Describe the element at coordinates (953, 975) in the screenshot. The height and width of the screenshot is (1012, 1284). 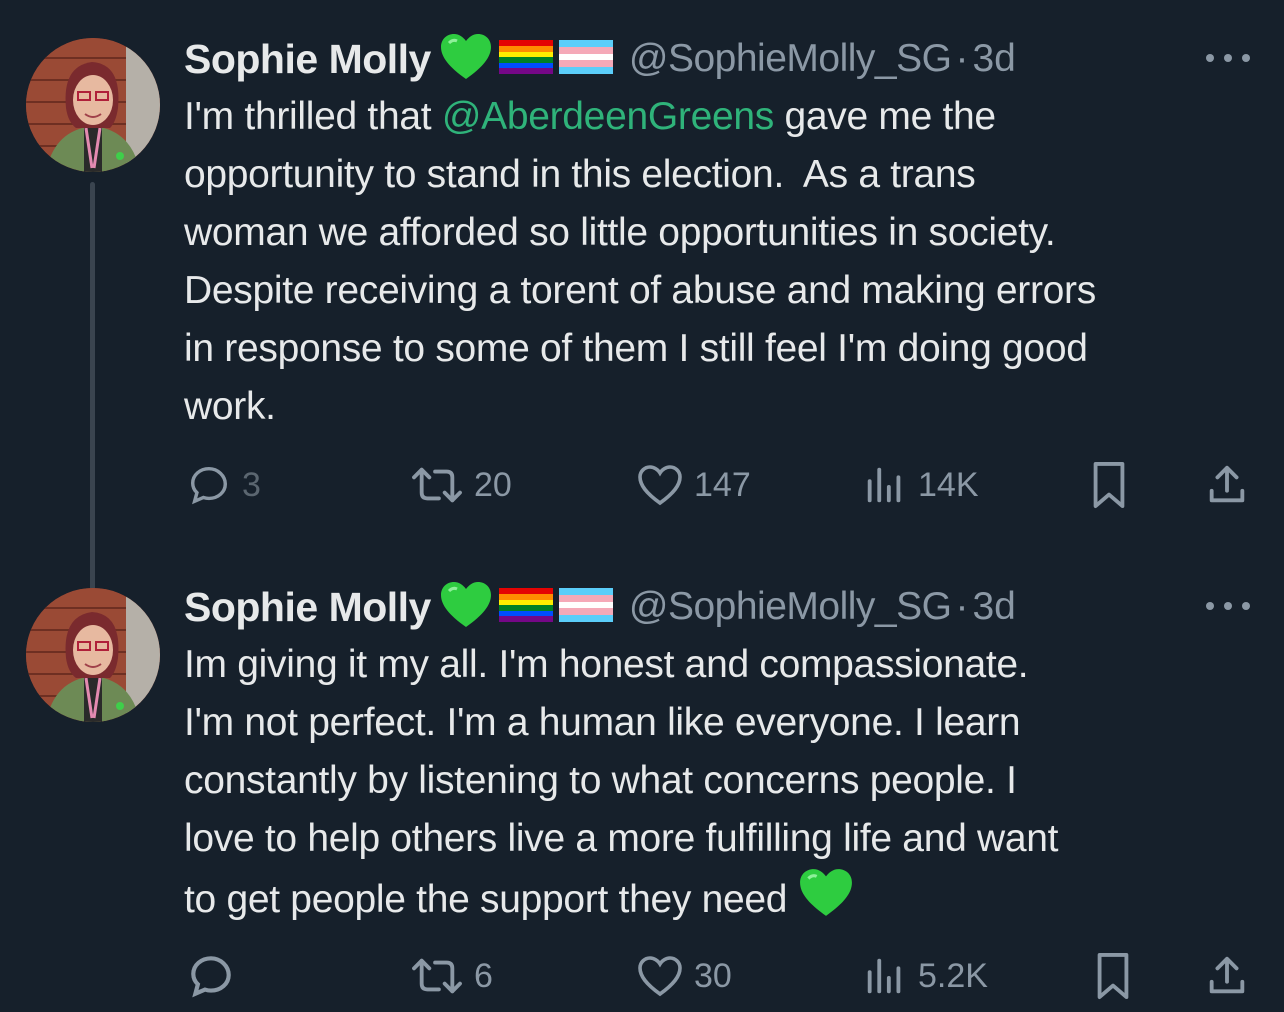
I see `views-count: 5.2K` at that location.